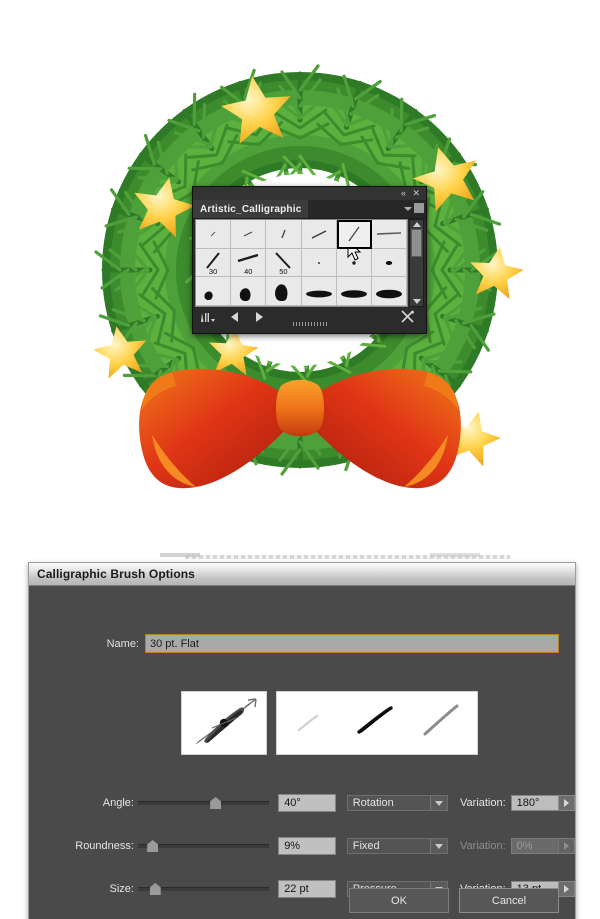 This screenshot has width=600, height=919. Describe the element at coordinates (307, 803) in the screenshot. I see `angle-value-field: 40°` at that location.